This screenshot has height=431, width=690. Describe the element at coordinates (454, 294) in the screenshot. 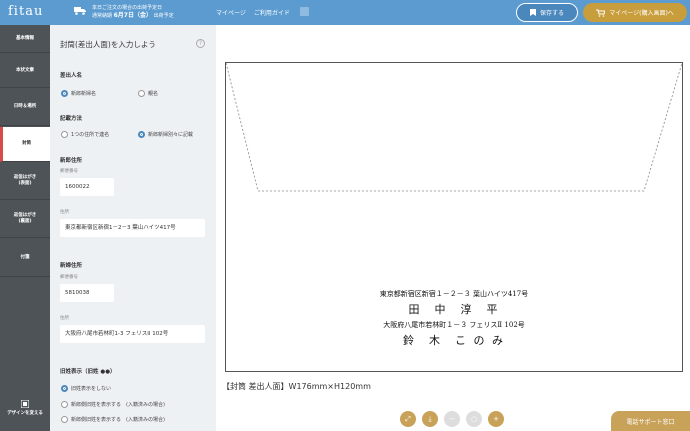

I see `preview-address-1: 東京都新宿区新宿１－２－３ 葉山ハイツ417号` at that location.